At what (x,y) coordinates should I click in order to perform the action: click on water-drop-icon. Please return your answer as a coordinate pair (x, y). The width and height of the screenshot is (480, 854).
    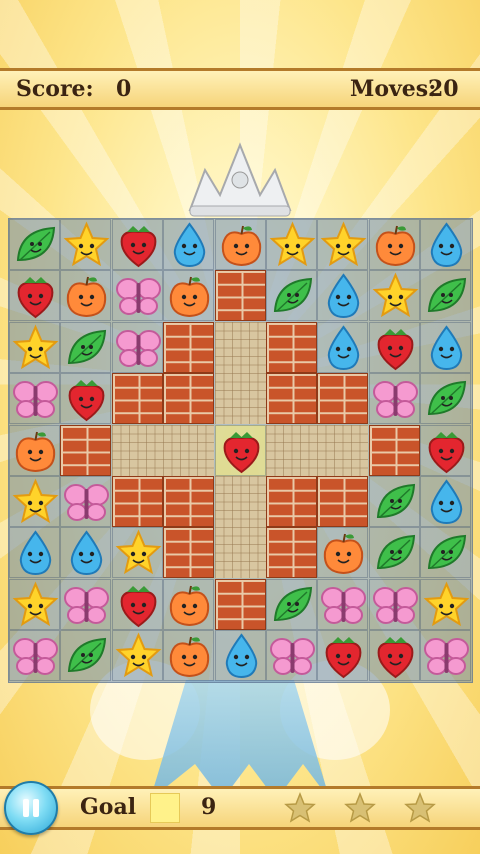
    Looking at the image, I should click on (86, 553).